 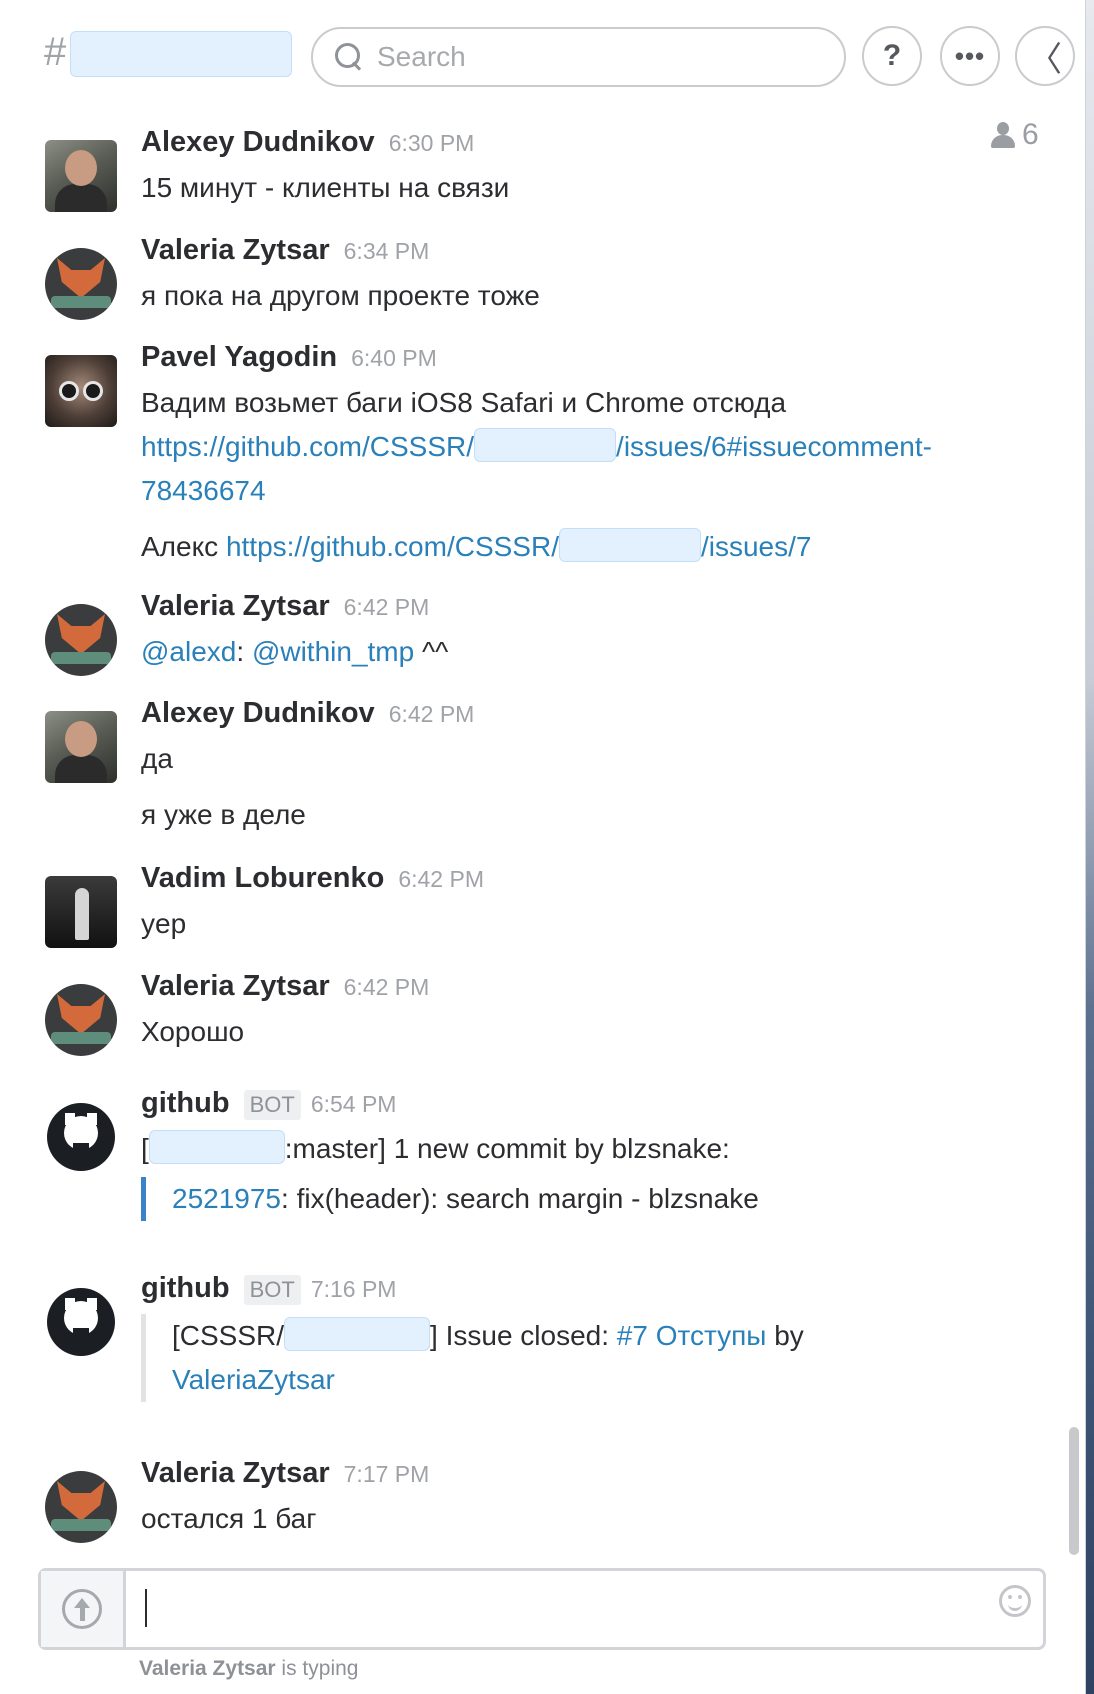 What do you see at coordinates (387, 251) in the screenshot?
I see `message-time: 6:34 PM` at bounding box center [387, 251].